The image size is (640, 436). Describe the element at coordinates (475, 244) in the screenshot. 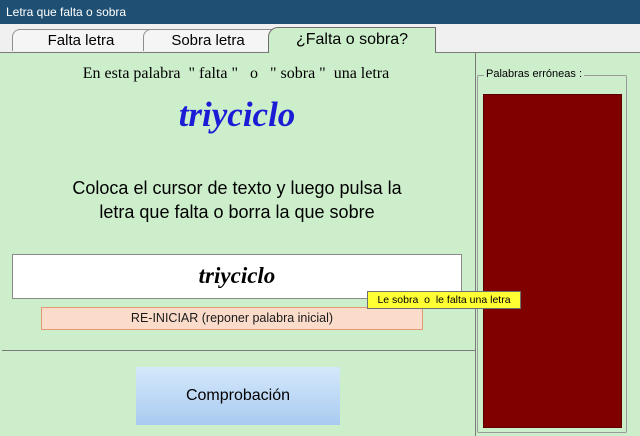

I see `vertical-divider` at that location.